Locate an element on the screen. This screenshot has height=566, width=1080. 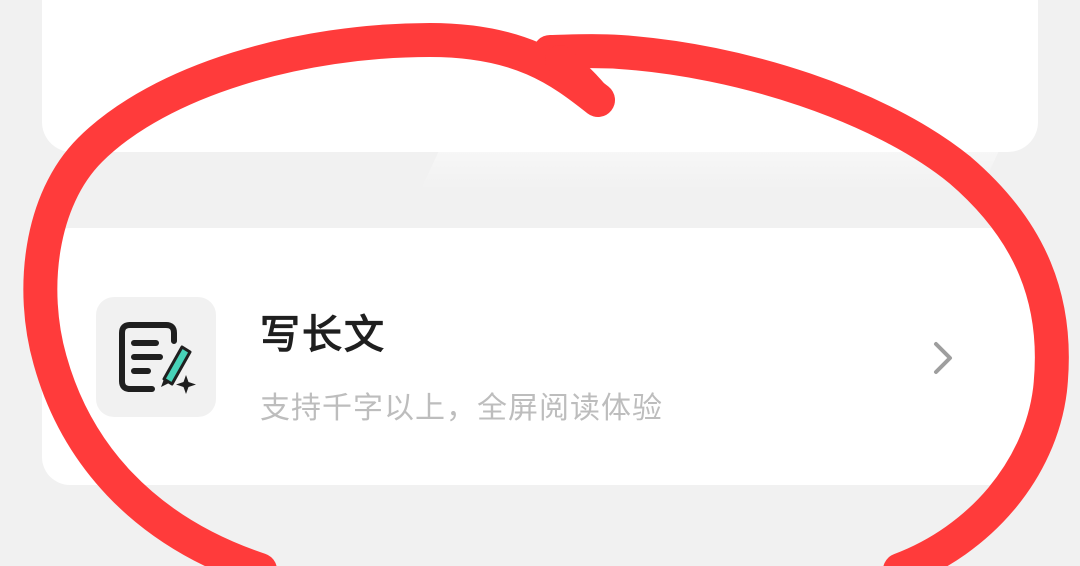
glare-decoration is located at coordinates (710, 170).